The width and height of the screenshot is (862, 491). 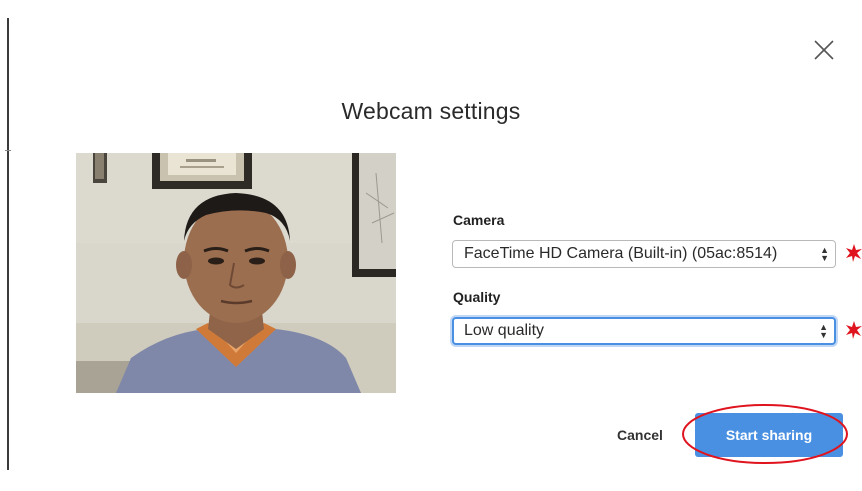 I want to click on close-icon, so click(x=824, y=50).